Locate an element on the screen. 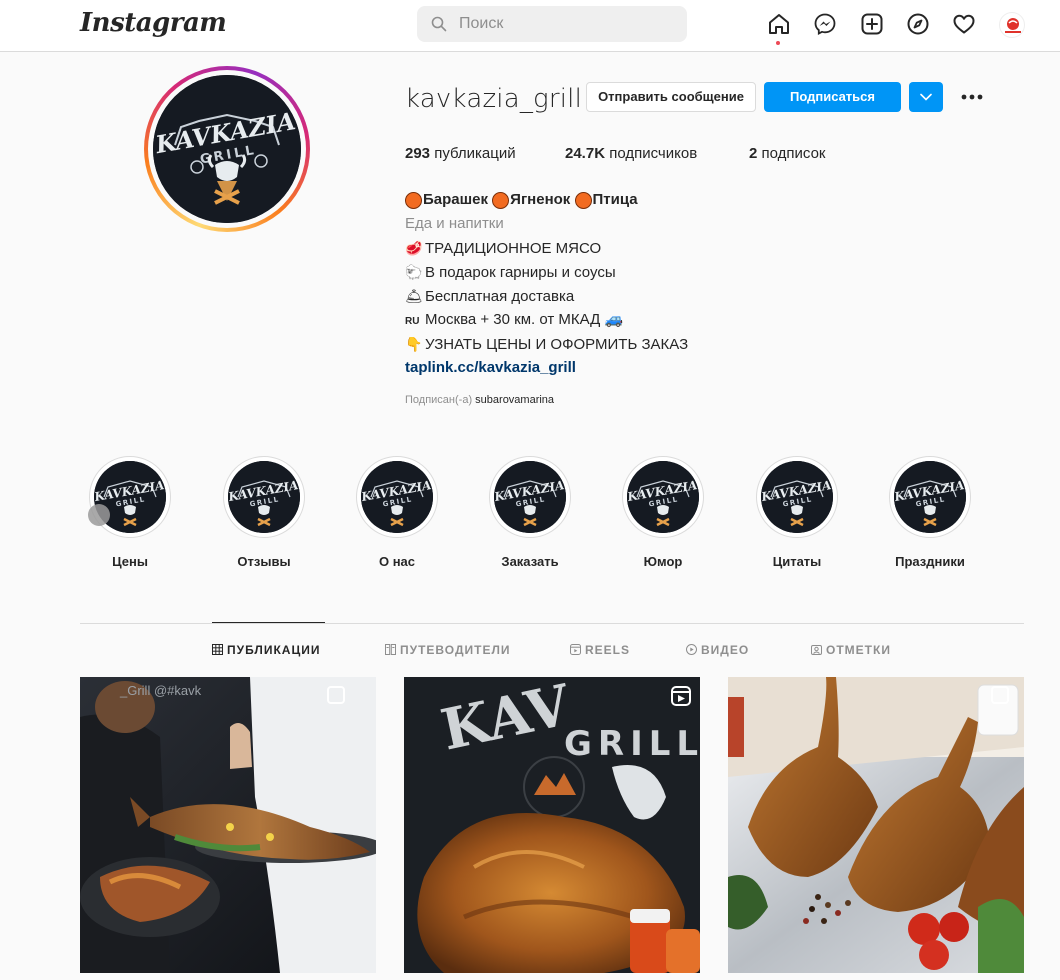 This screenshot has width=1060, height=980. followers-stat: 24.7K подписчиков is located at coordinates (631, 153).